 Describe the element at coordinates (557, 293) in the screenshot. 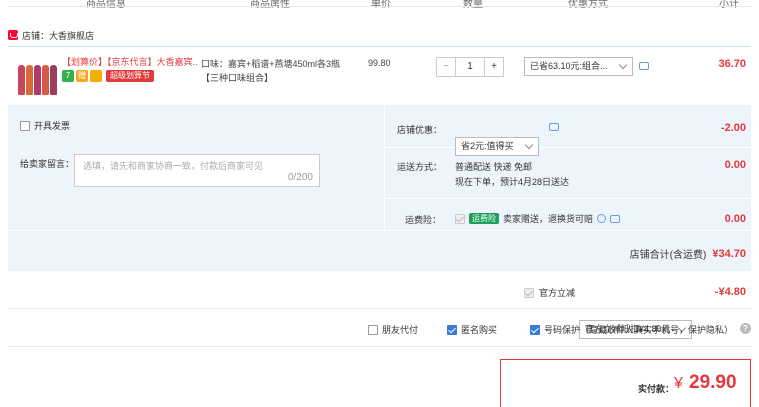

I see `official-discount-label: 官方立减` at that location.